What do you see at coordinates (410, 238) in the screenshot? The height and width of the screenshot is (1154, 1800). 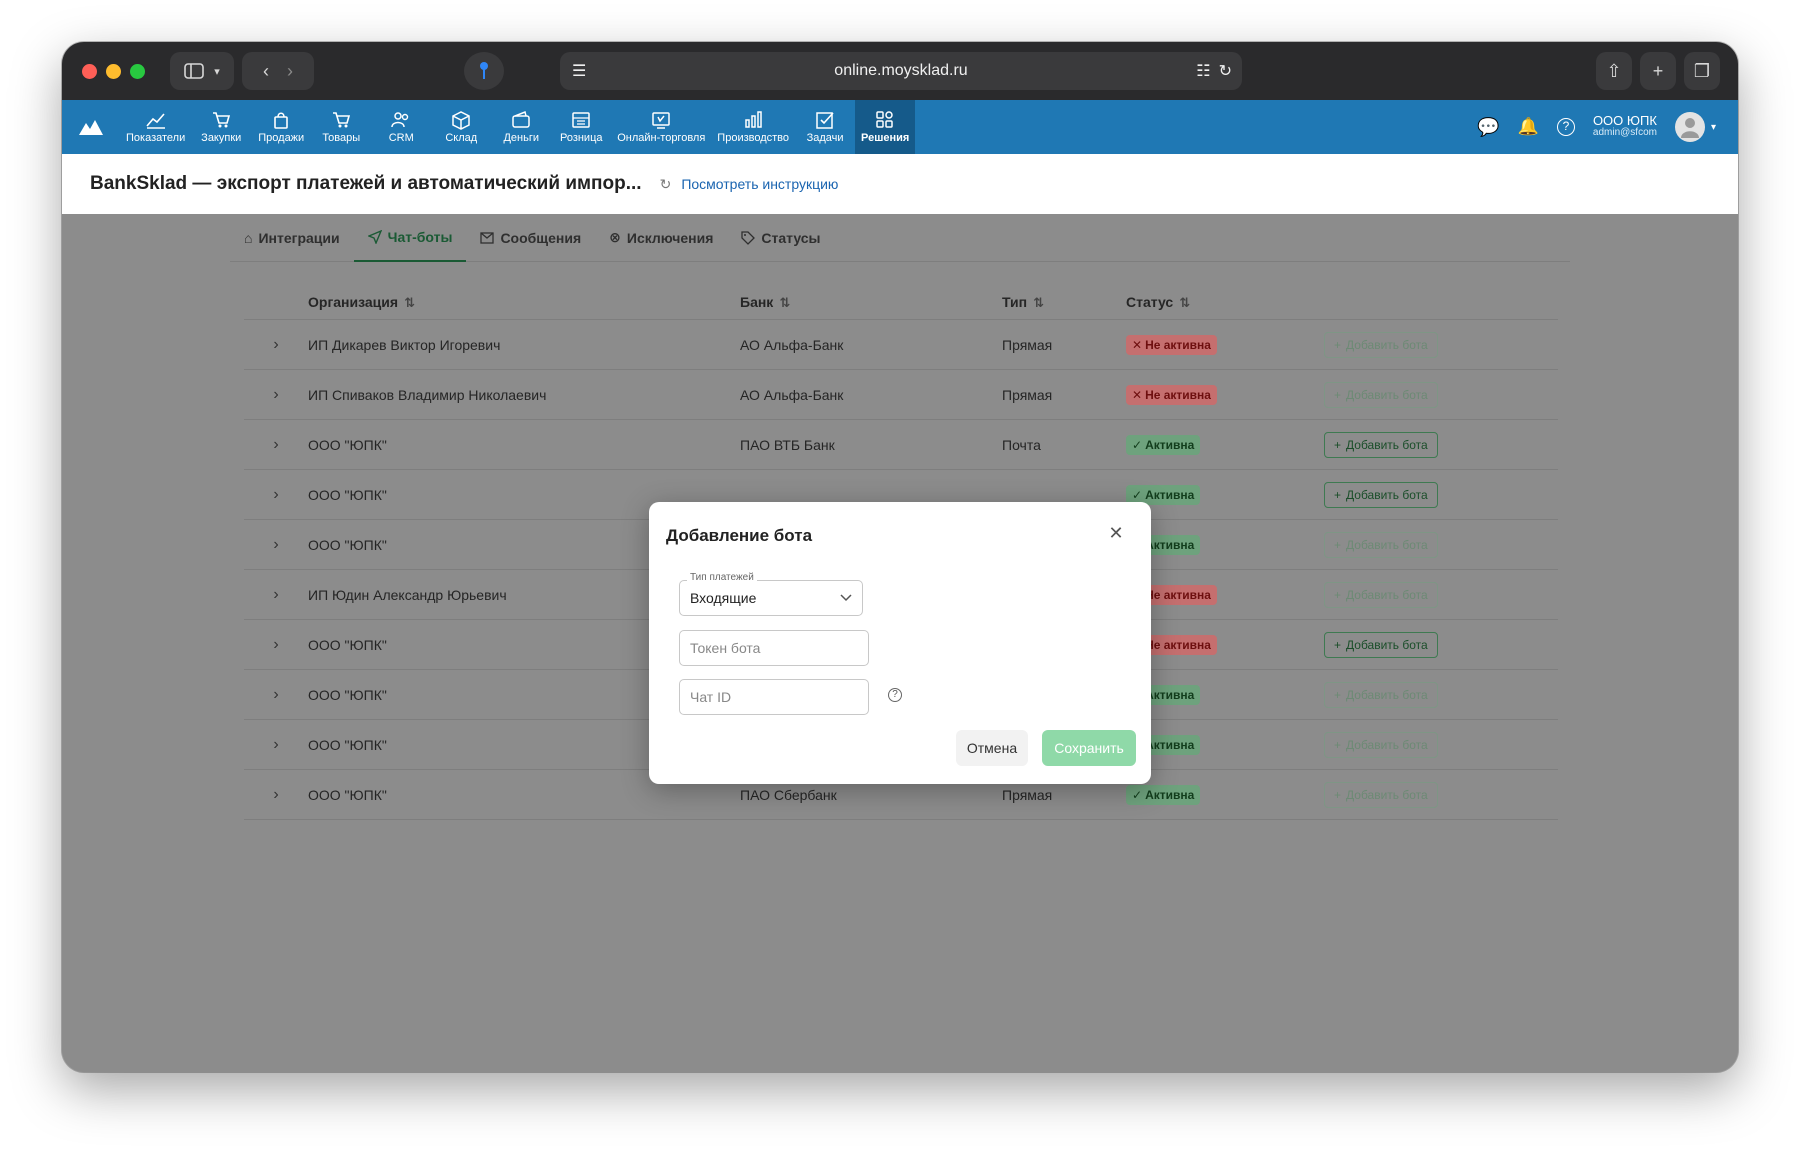 I see `tab-chat-boty: Чат-боты` at bounding box center [410, 238].